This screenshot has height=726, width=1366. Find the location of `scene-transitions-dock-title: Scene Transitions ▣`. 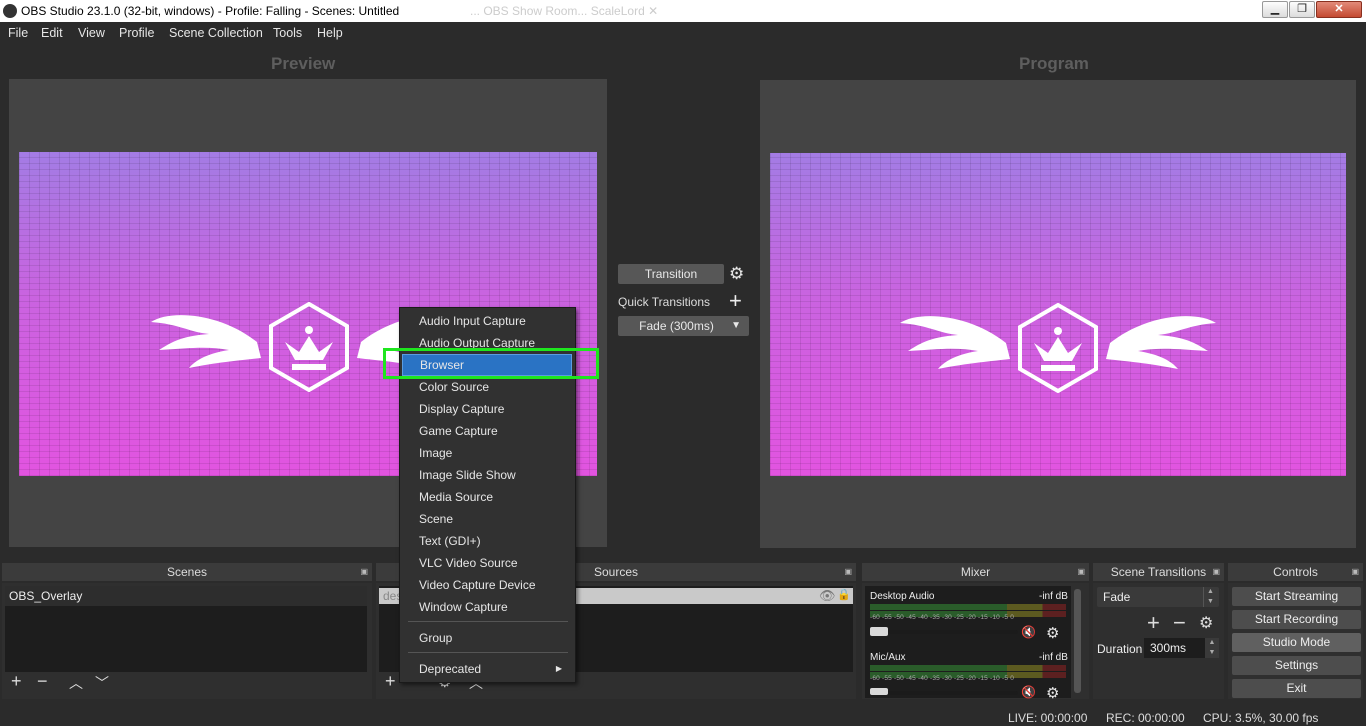

scene-transitions-dock-title: Scene Transitions ▣ is located at coordinates (1158, 572).